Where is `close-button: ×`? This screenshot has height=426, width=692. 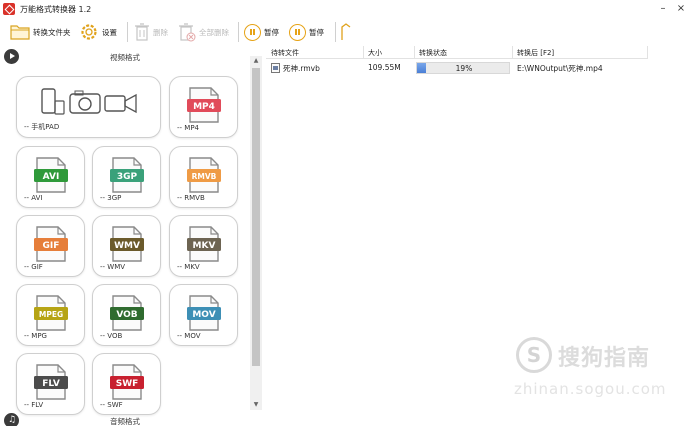 close-button: × is located at coordinates (681, 9).